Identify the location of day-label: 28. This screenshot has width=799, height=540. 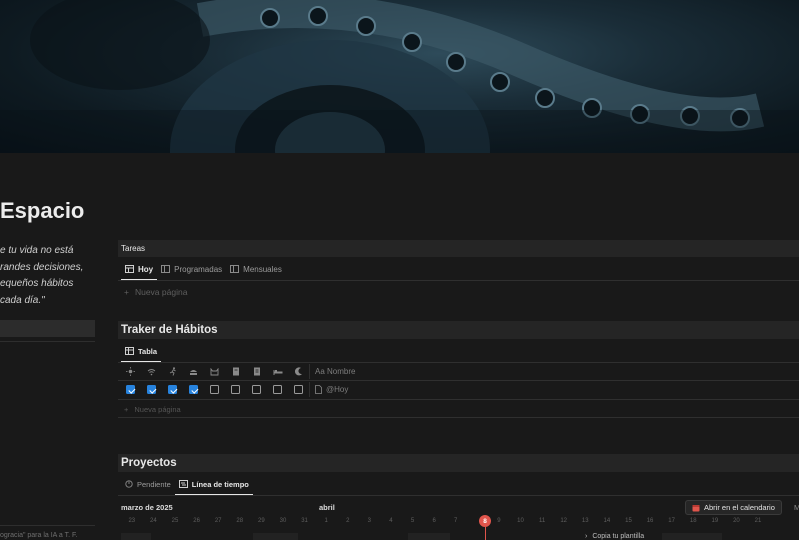
(240, 521).